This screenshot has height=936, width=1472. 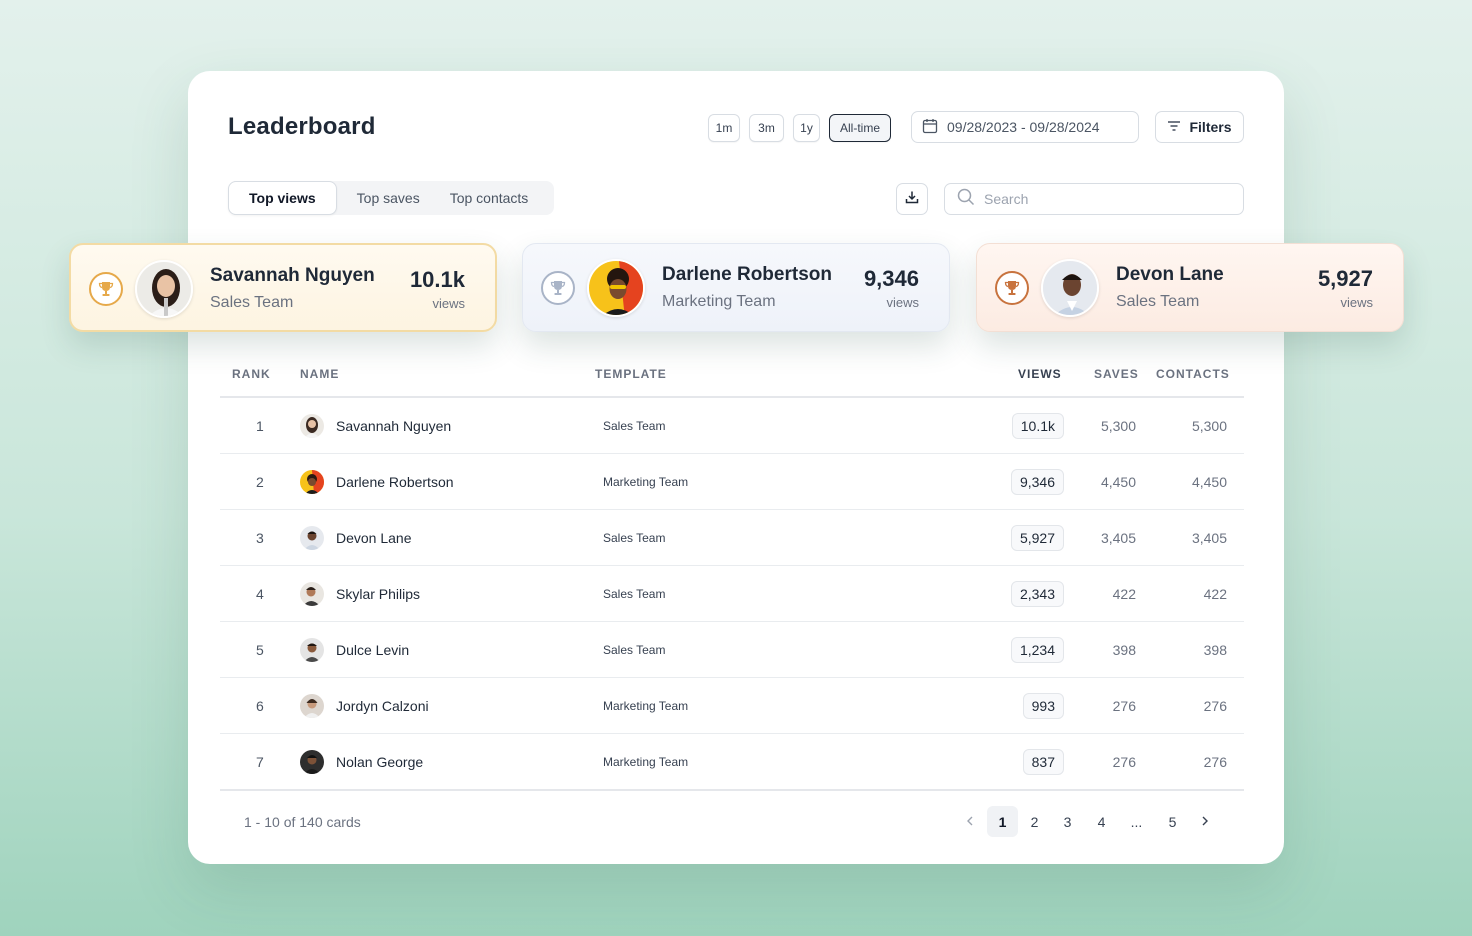 What do you see at coordinates (393, 426) in the screenshot?
I see `row-name: Savannah Nguyen` at bounding box center [393, 426].